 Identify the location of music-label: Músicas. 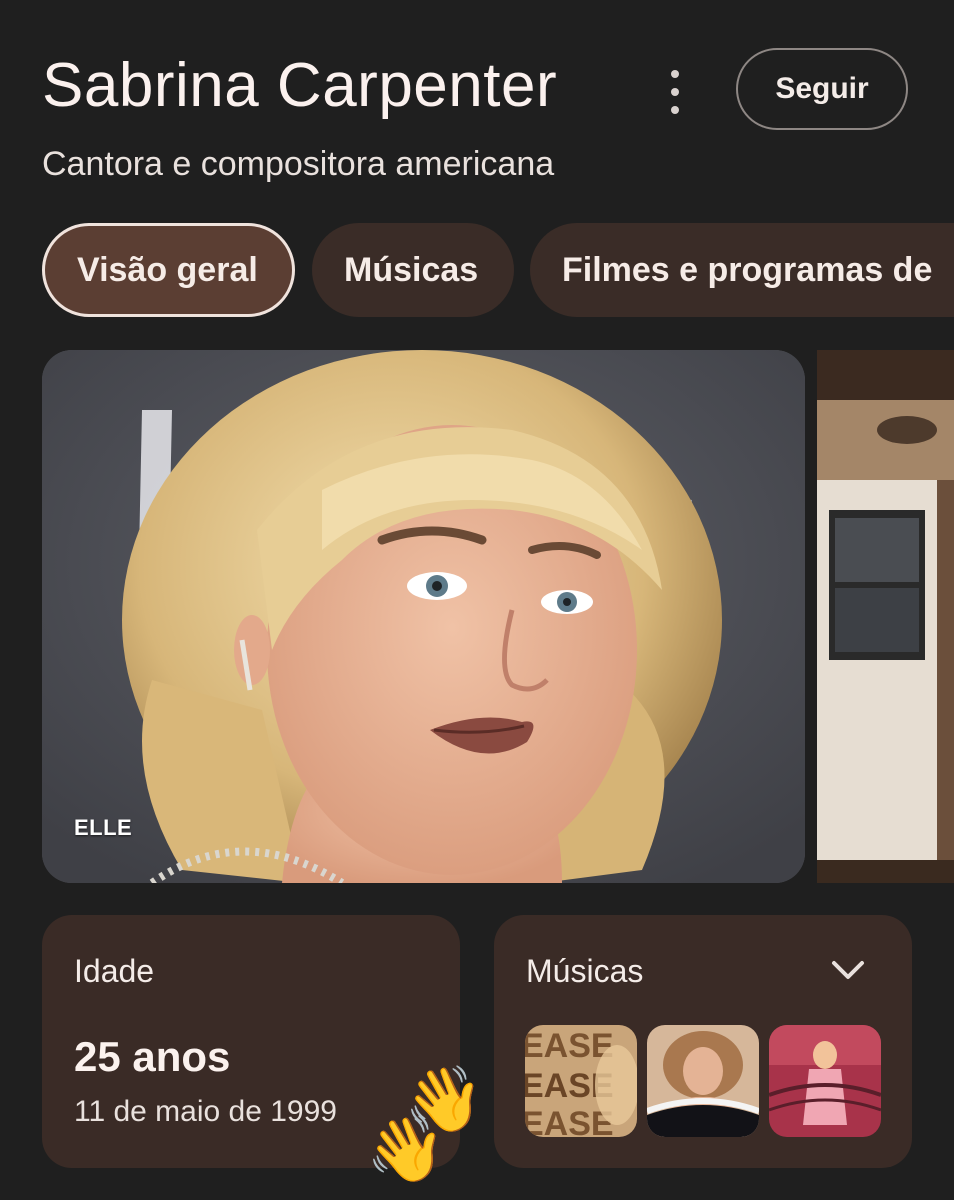
(585, 971).